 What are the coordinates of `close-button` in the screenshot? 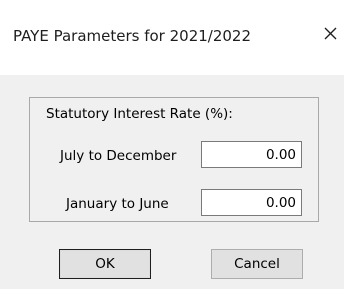 It's located at (330, 33).